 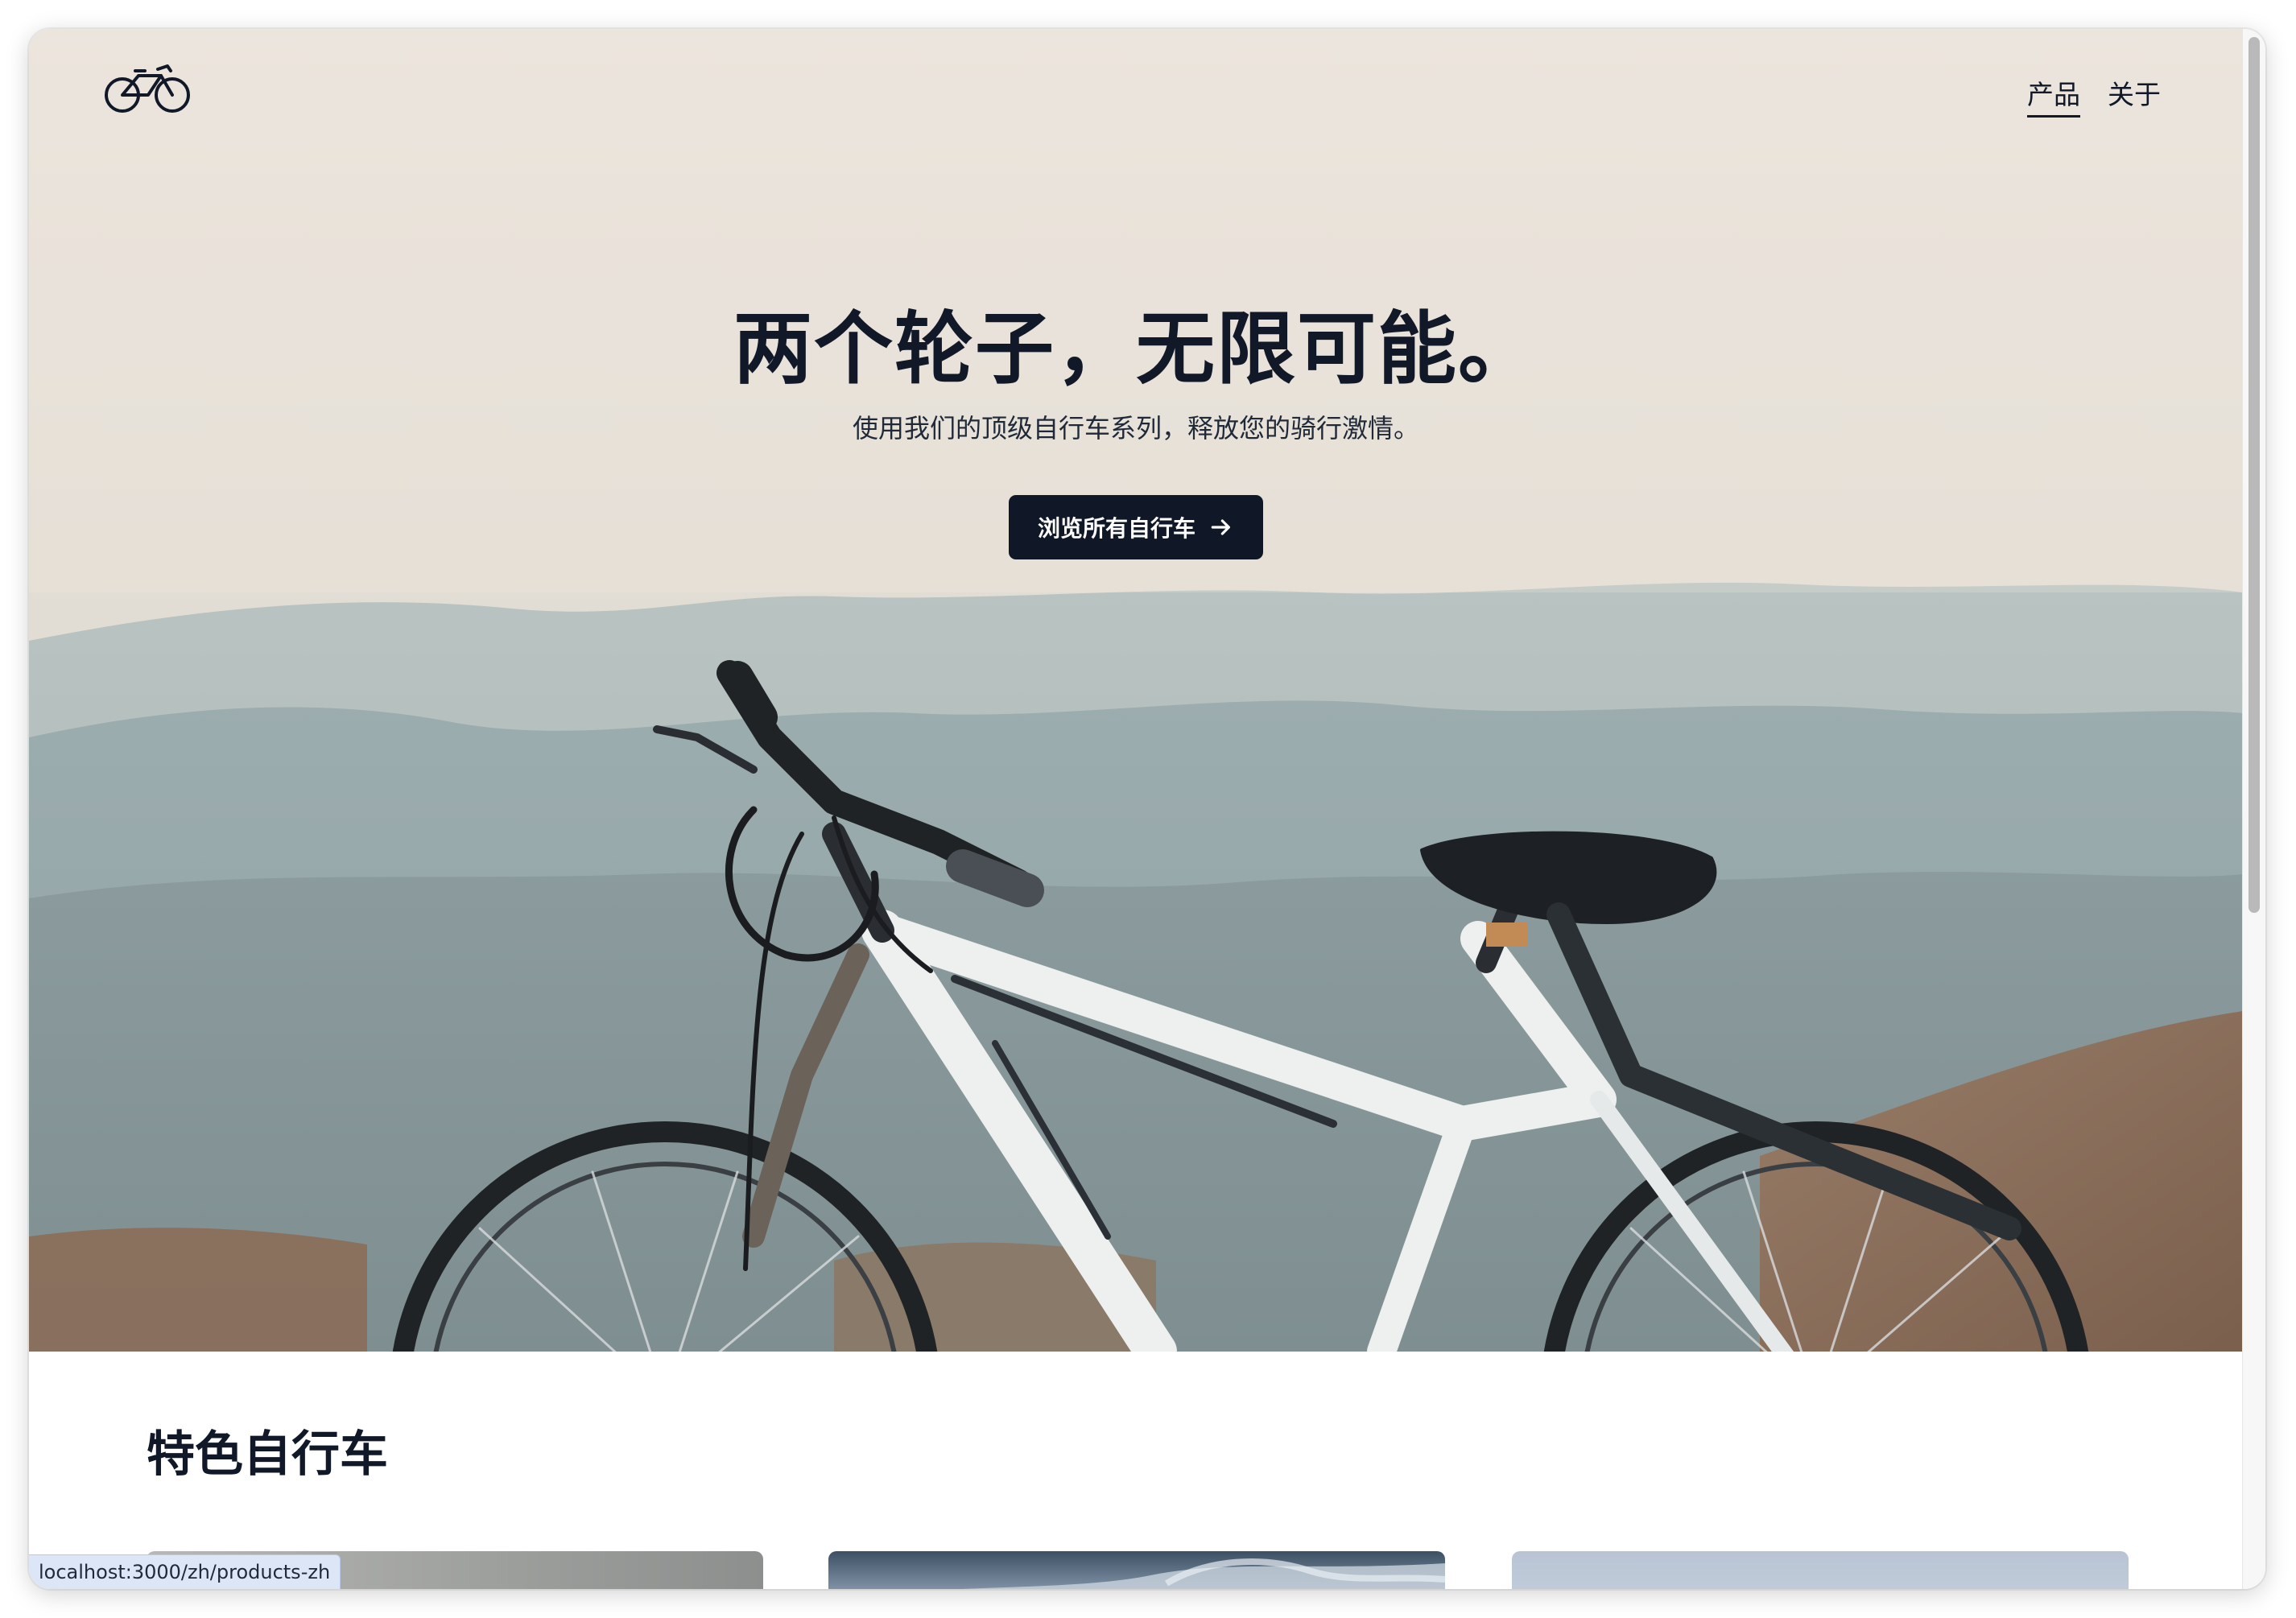 I want to click on hero-title: 两个轮子，无限可能。, so click(x=1135, y=349).